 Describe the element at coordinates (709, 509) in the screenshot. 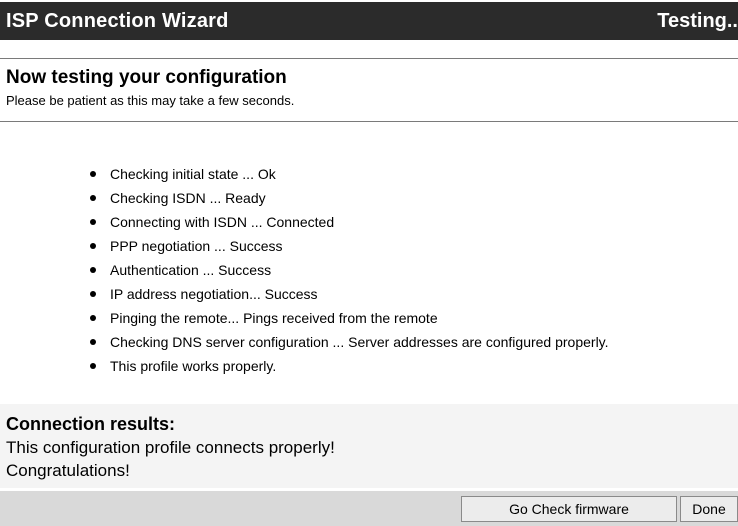

I see `done-button: Done` at that location.